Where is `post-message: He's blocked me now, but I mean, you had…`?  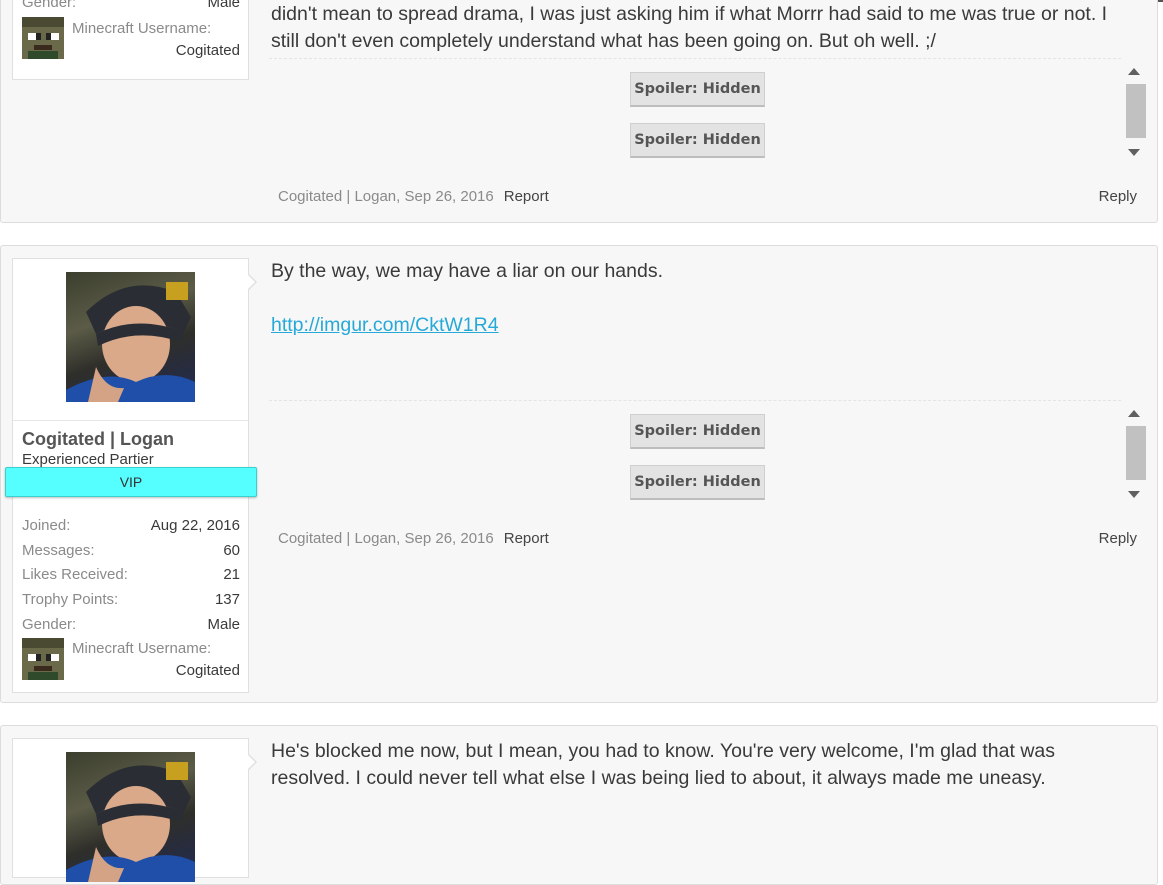 post-message: He's blocked me now, but I mean, you had… is located at coordinates (711, 765).